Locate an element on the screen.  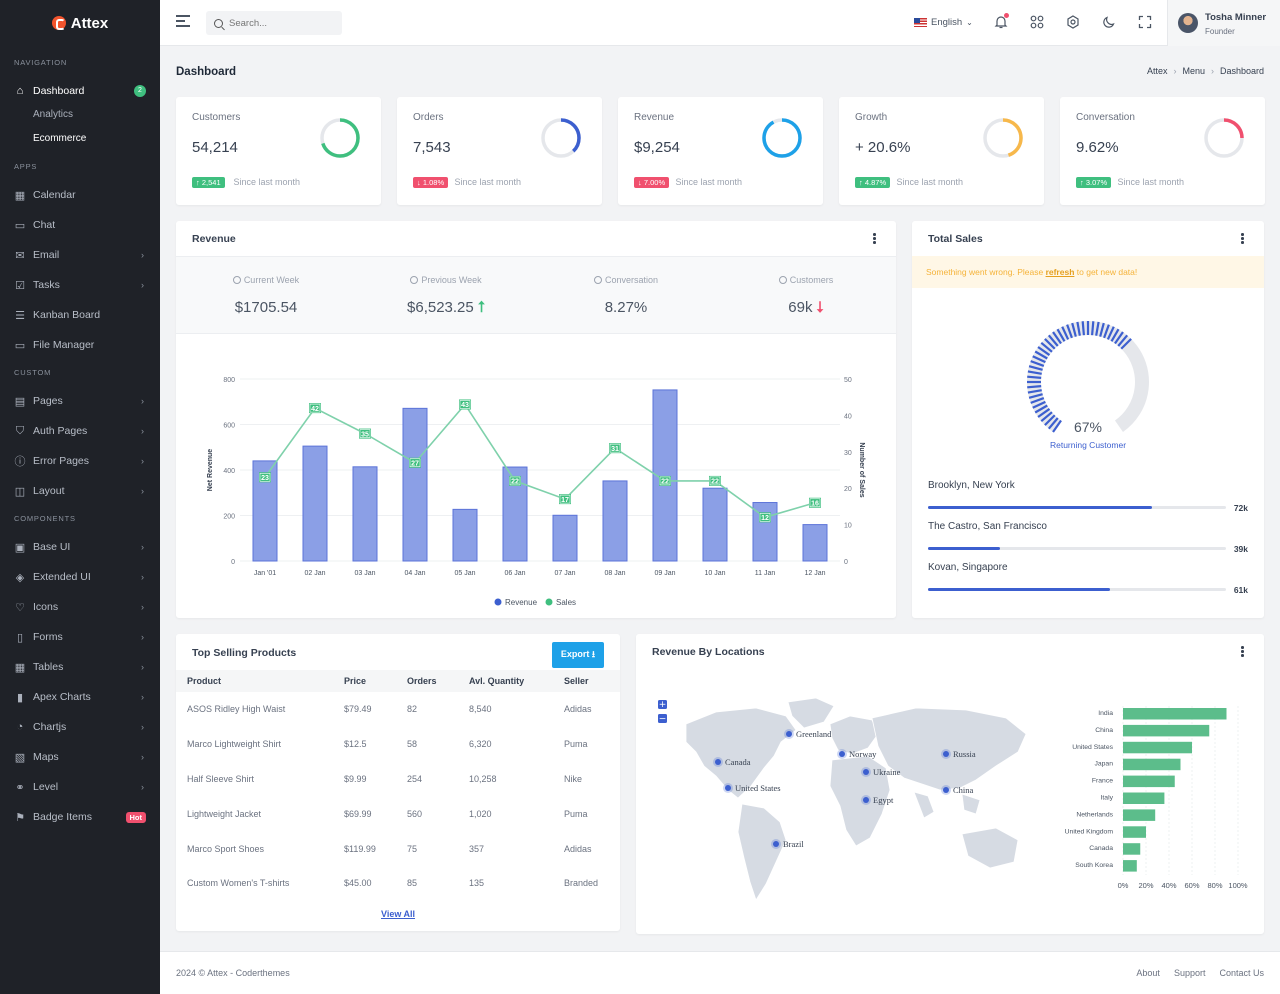
category-label: India is located at coordinates (1105, 713).